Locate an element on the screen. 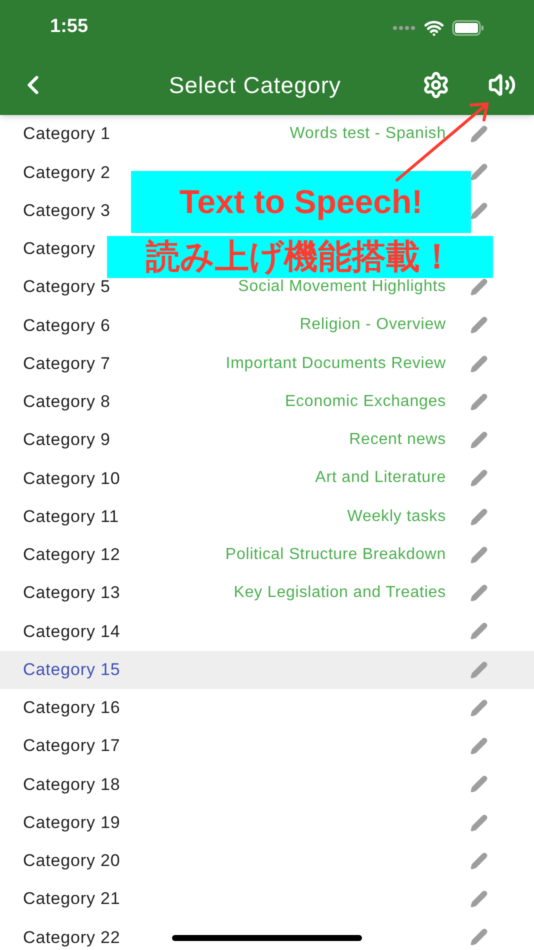 The image size is (534, 950). category-name: Category 6 is located at coordinates (66, 325).